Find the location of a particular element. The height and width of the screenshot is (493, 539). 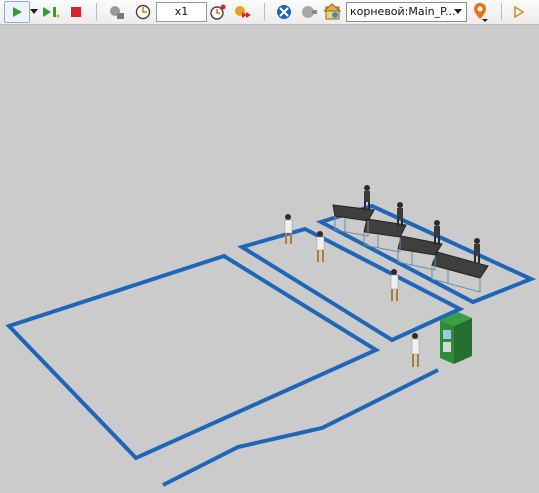

stop-button is located at coordinates (76, 12).